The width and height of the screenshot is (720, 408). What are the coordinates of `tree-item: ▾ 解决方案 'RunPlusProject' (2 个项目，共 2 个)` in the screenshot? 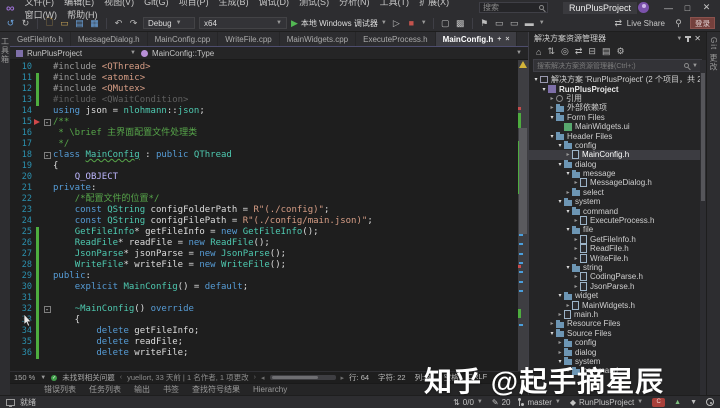 It's located at (617, 79).